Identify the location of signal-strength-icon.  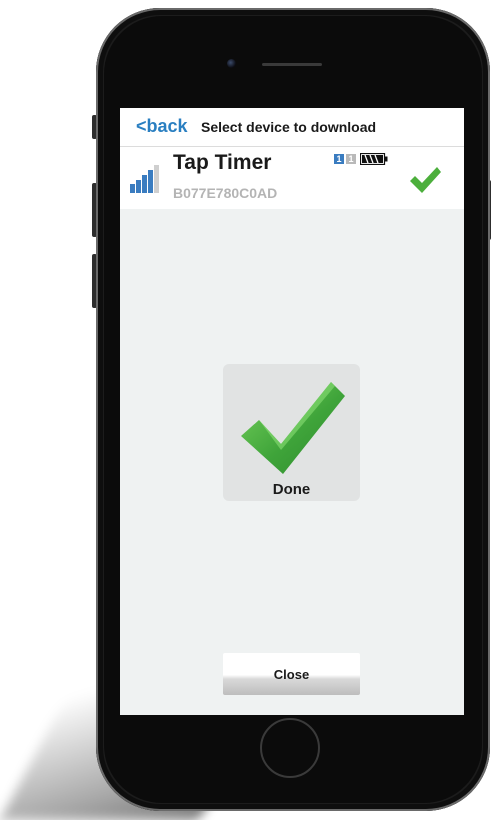
(145, 179).